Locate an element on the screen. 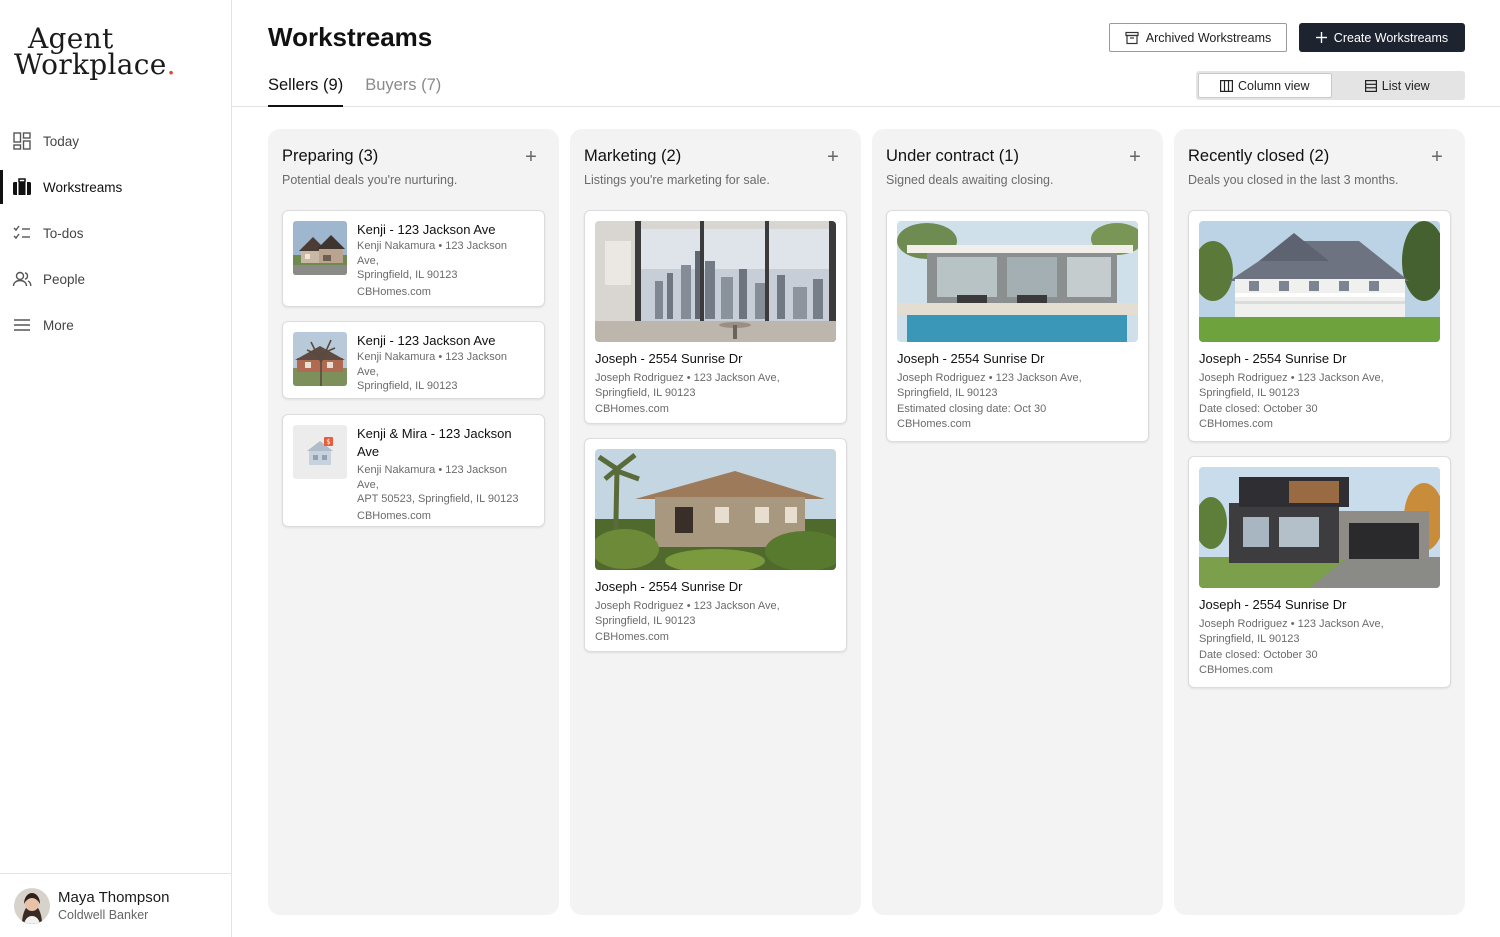 The image size is (1500, 937). checklist-icon is located at coordinates (22, 233).